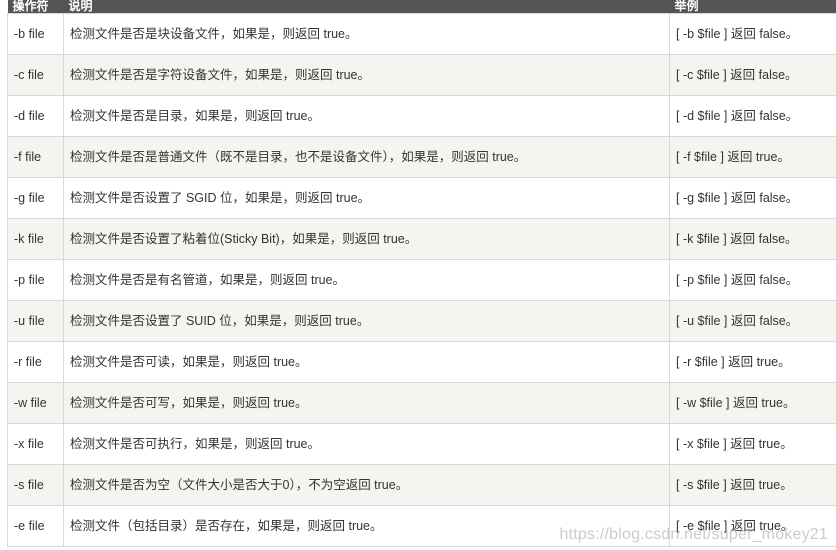 The height and width of the screenshot is (550, 836). I want to click on header-row: 操作符 说明 举例, so click(421, 7).